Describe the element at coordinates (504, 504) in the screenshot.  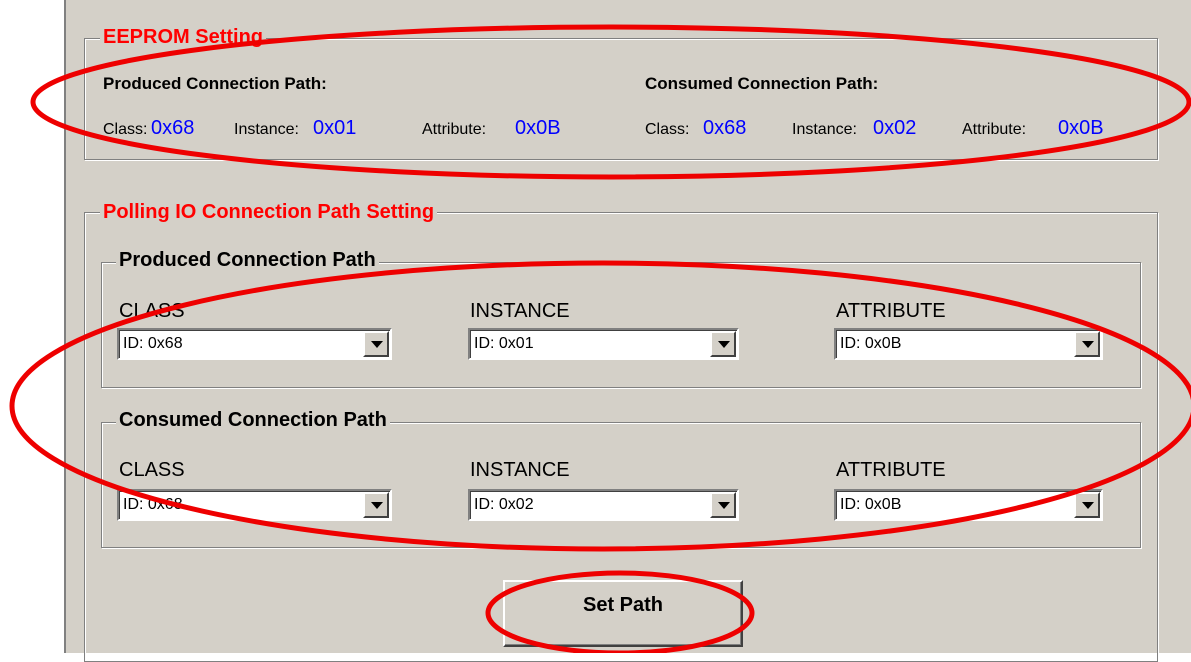
I see `consumed-instance-select-value: ID: 0x02` at that location.